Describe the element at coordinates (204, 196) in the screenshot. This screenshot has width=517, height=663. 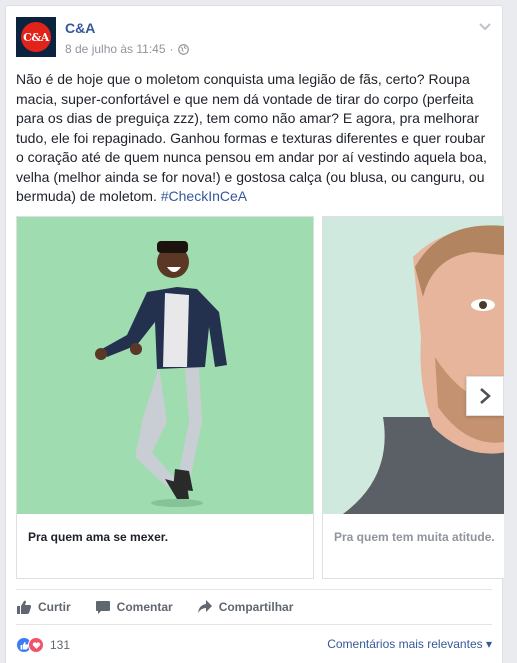
I see `hashtag-link: #CheckInCeA` at that location.